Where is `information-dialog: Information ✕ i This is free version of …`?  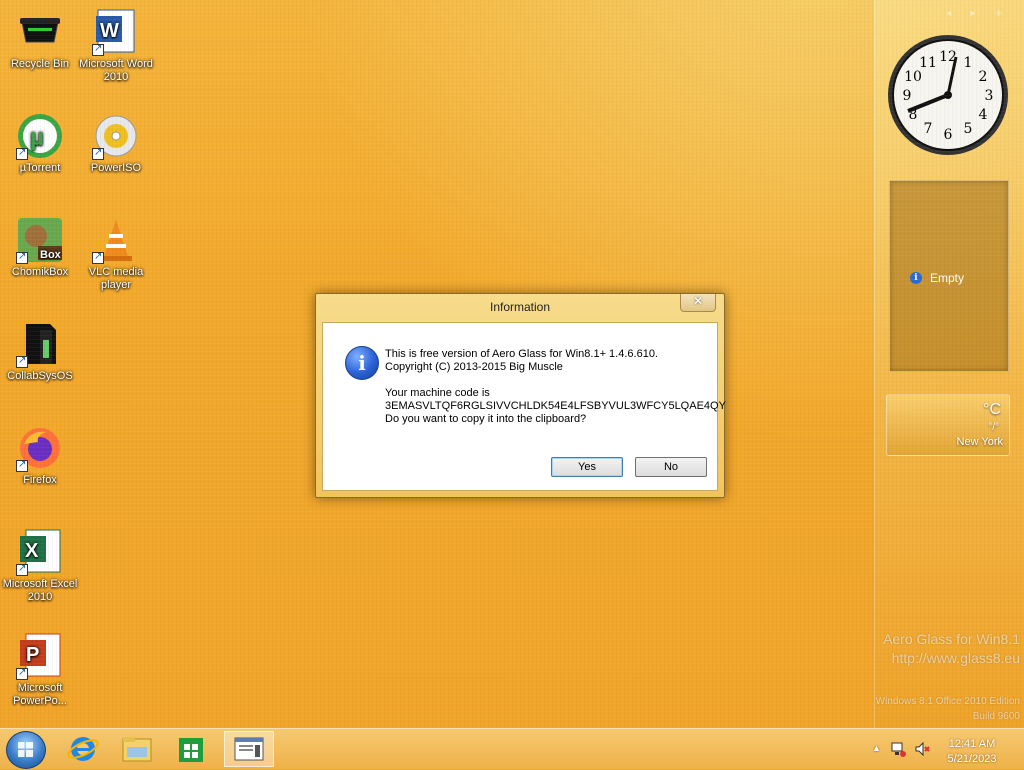 information-dialog: Information ✕ i This is free version of … is located at coordinates (520, 395).